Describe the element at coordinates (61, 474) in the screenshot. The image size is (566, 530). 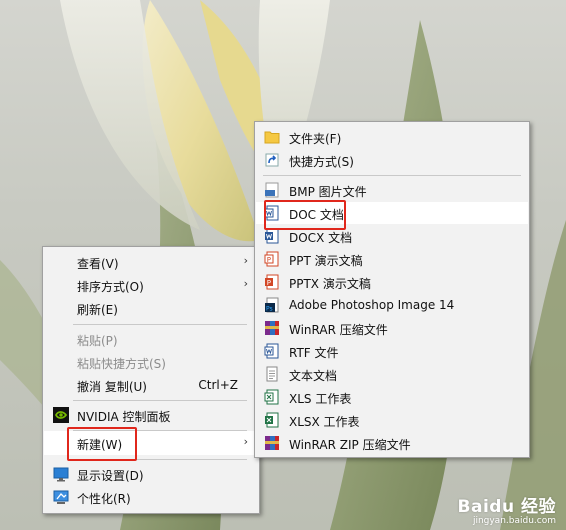
I see `display-icon` at that location.